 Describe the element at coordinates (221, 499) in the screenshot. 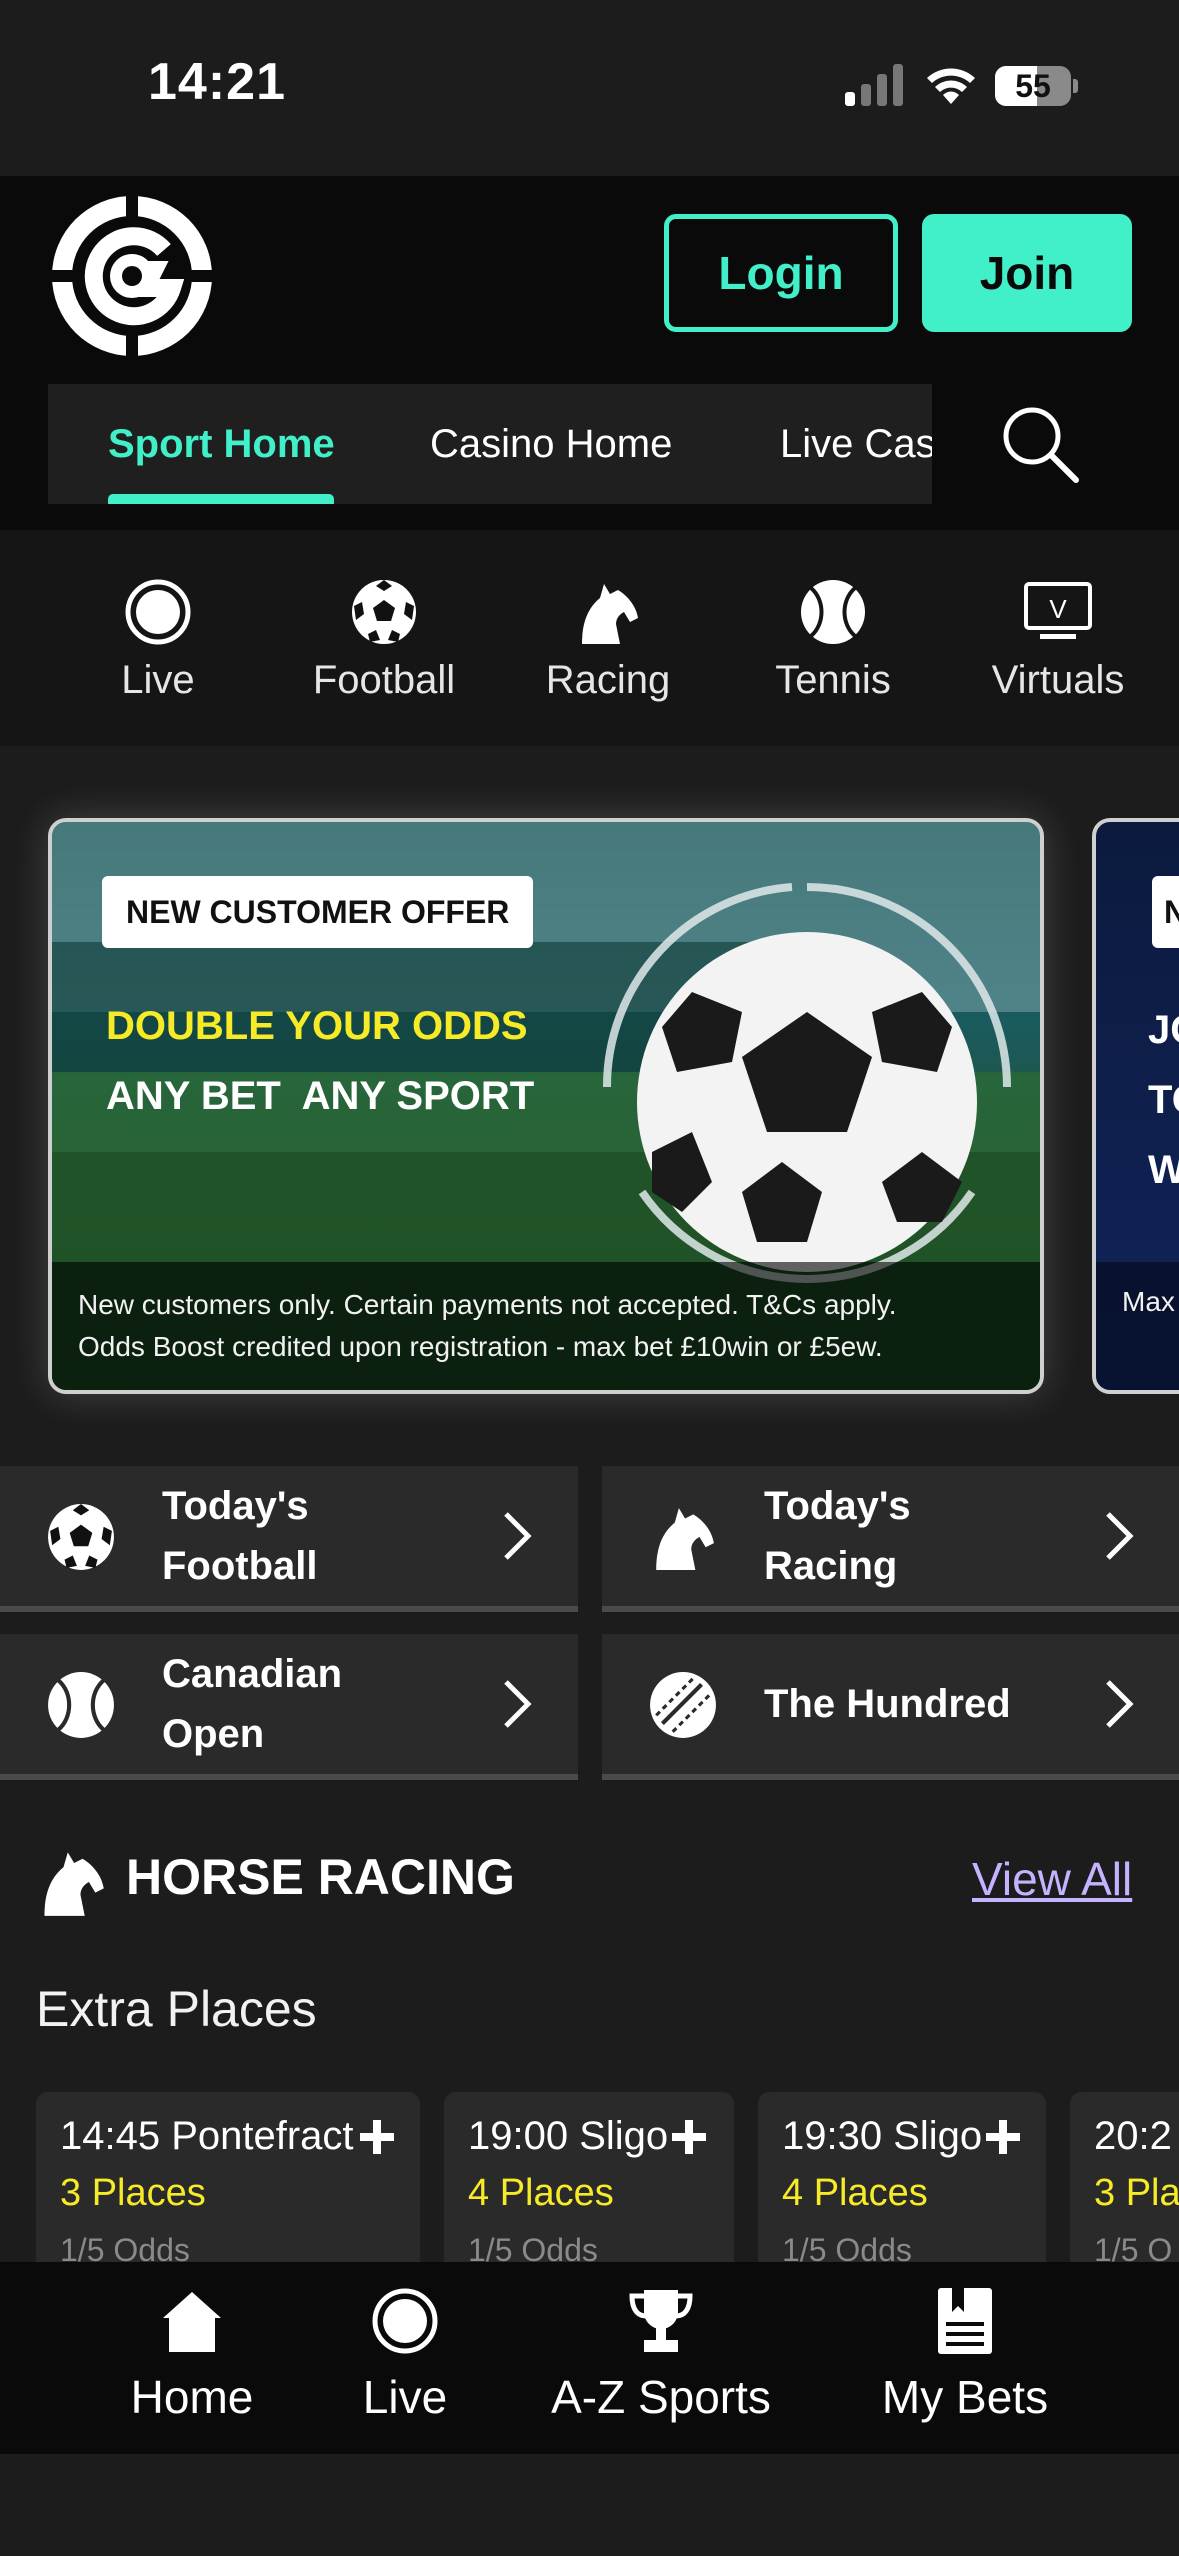

I see `tab-active-indicator` at that location.